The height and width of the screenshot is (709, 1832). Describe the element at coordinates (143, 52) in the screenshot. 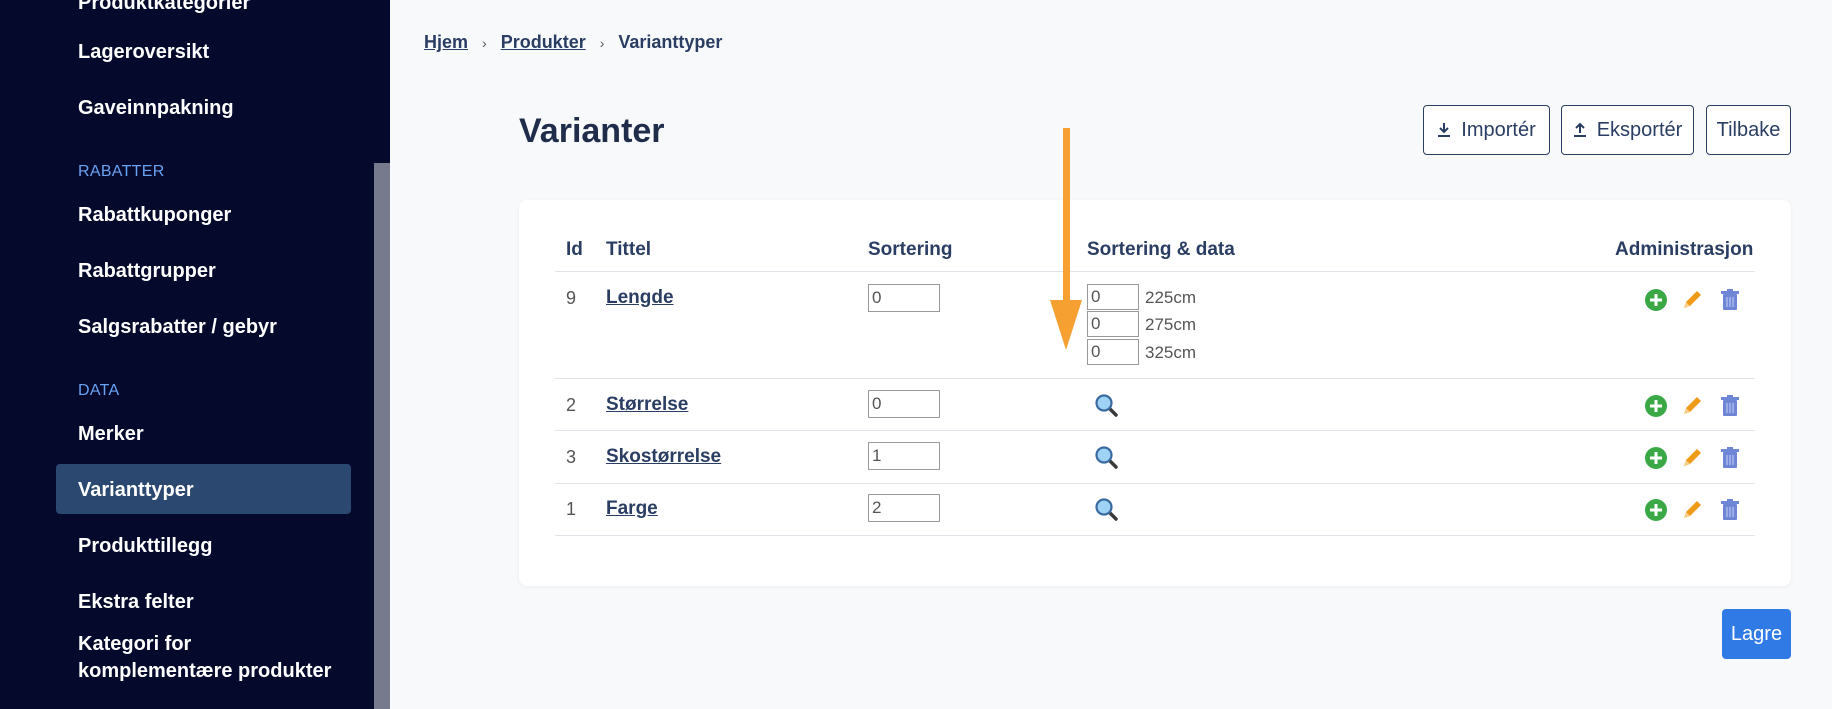

I see `sidebar-item-lageroversikt: Lageroversikt` at that location.